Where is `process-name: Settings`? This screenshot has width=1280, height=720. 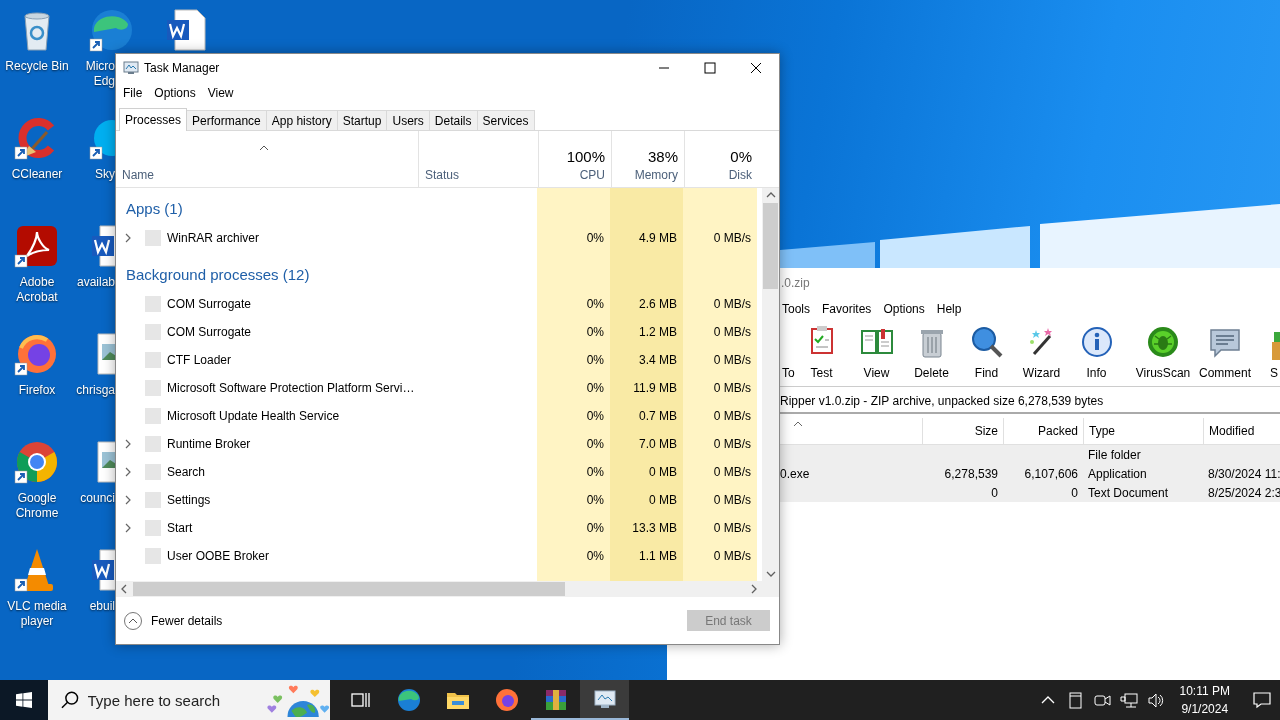 process-name: Settings is located at coordinates (189, 500).